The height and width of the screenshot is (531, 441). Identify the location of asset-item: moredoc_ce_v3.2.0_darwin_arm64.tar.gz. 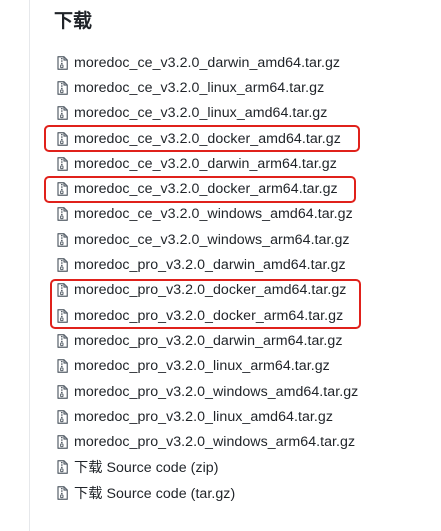
(207, 163).